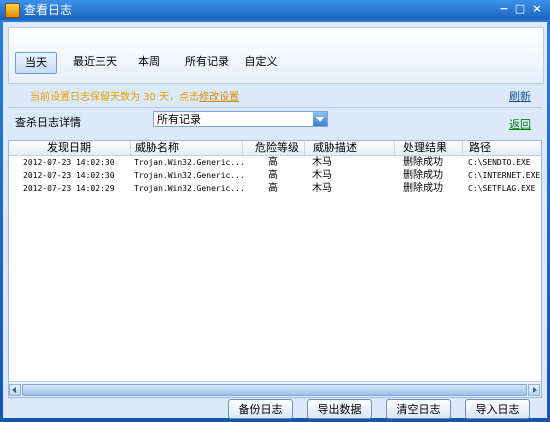  Describe the element at coordinates (275, 10) in the screenshot. I see `title-bar: 查看日志 − □ ×` at that location.